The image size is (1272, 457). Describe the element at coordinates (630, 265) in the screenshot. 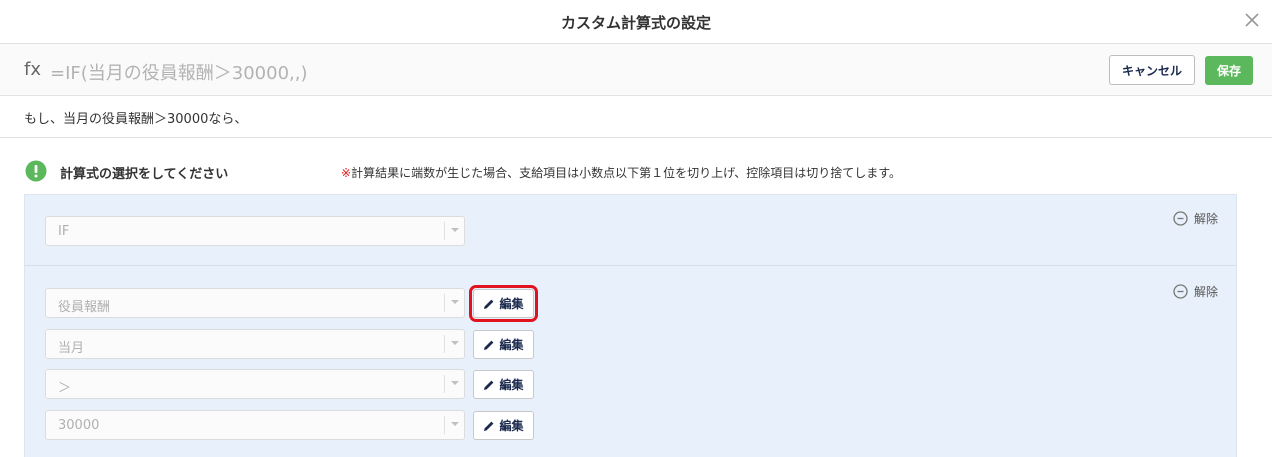

I see `block-divider` at that location.